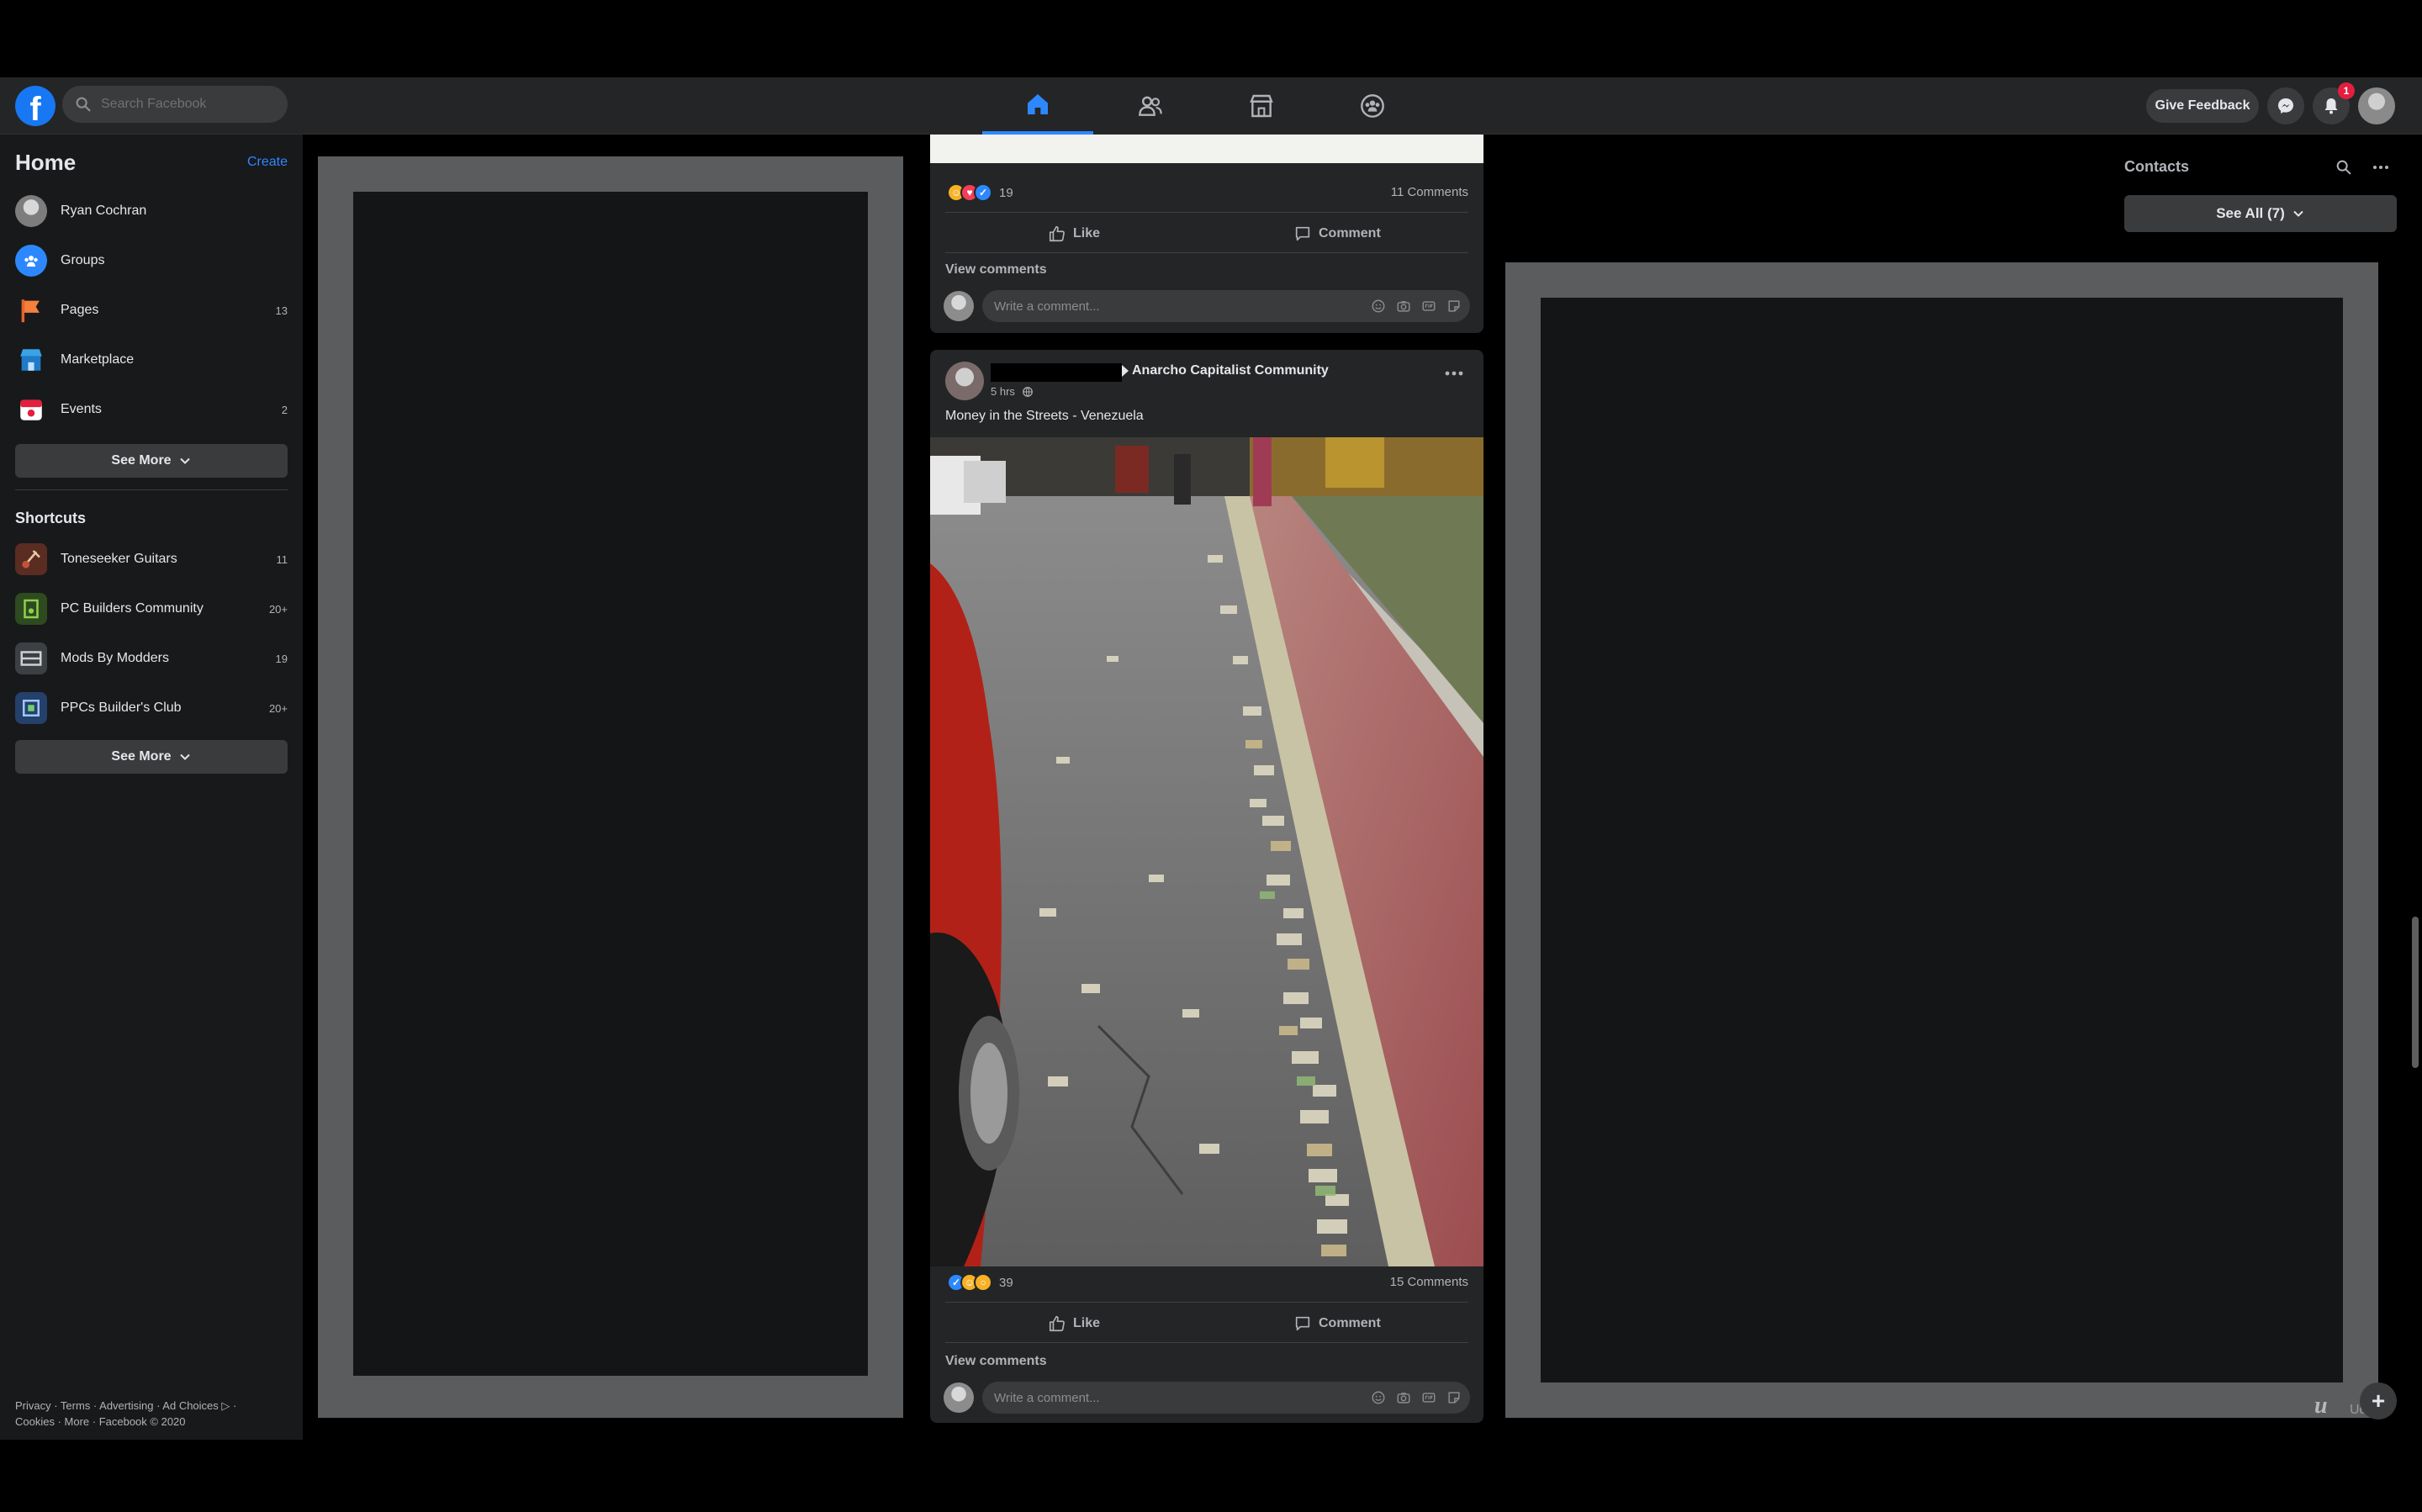 The width and height of the screenshot is (2422, 1512). I want to click on comment-count: 15 Comments, so click(1429, 1282).